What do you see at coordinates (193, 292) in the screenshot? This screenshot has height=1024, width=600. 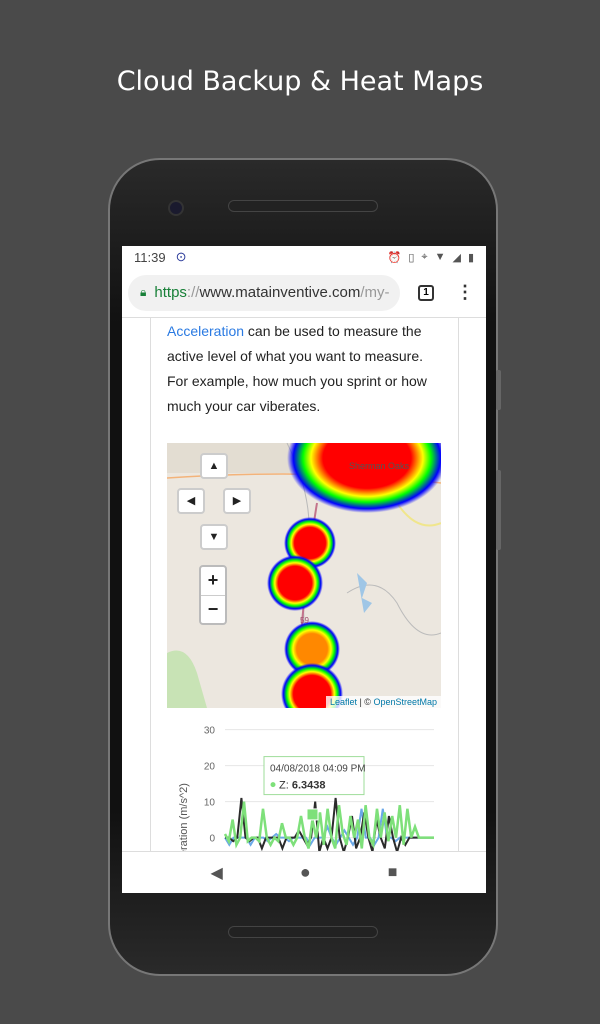 I see `url-sep: ://` at bounding box center [193, 292].